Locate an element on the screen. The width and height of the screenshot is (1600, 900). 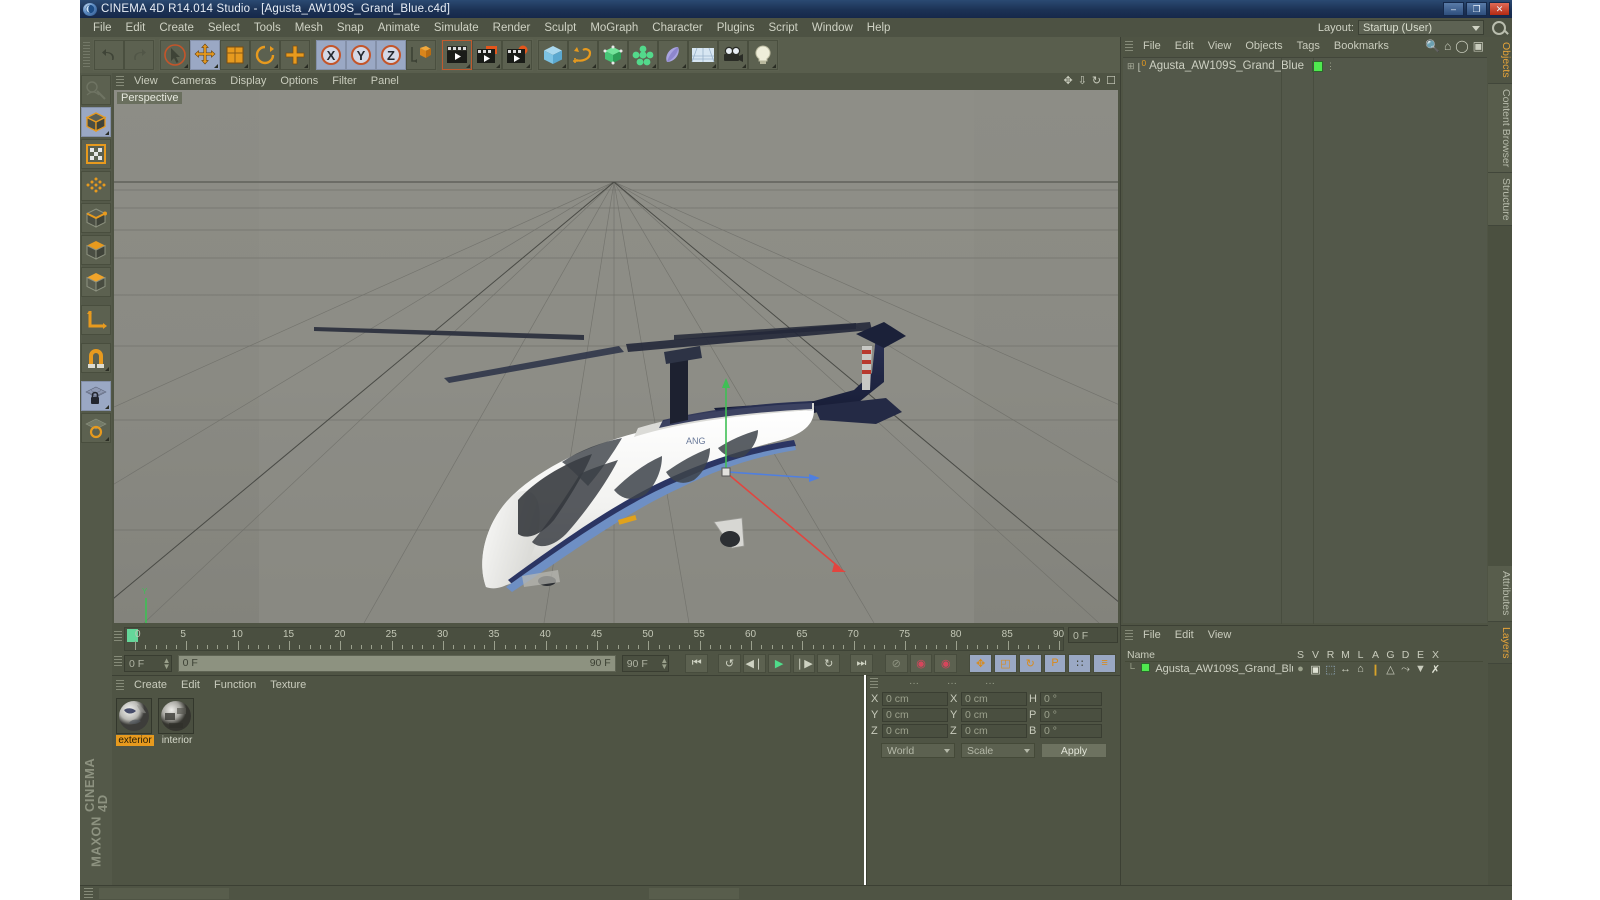
current-frame-field: 0 F is located at coordinates (1093, 635).